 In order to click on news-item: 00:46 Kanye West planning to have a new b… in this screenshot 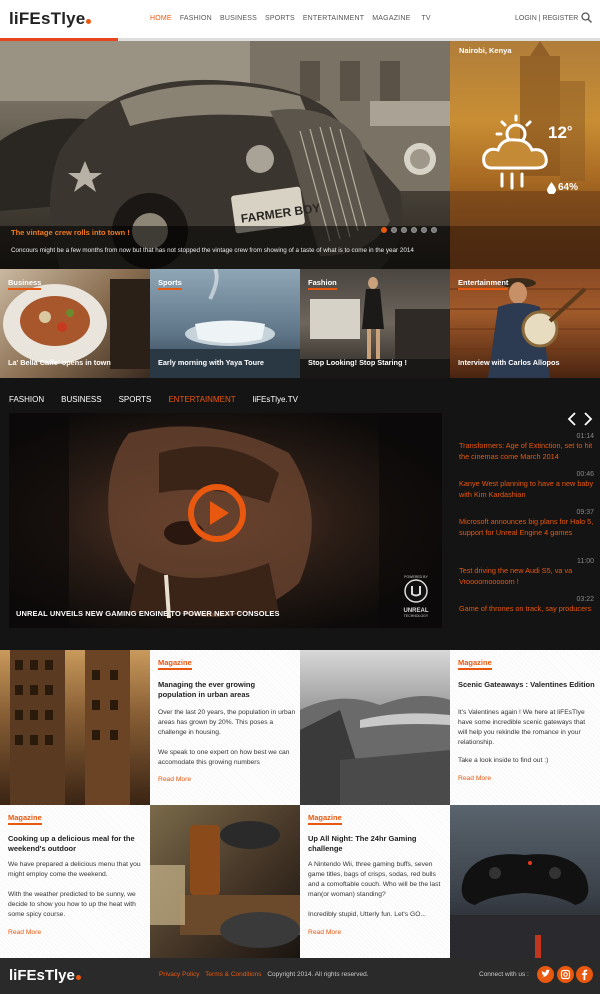, I will do `click(526, 485)`.